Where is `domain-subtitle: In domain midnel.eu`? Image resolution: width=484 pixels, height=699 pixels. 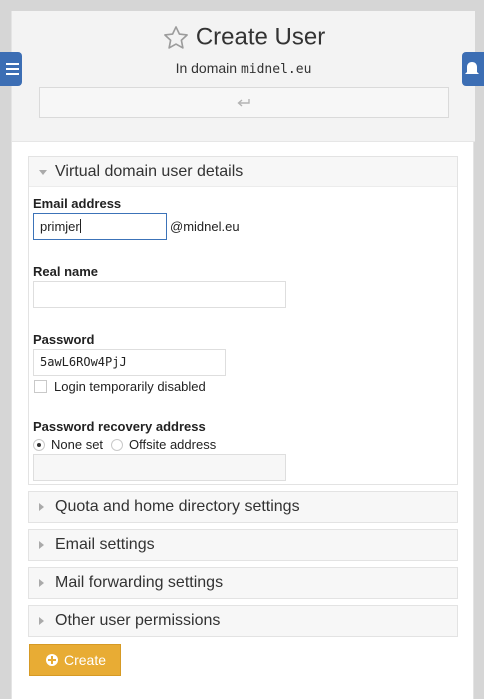
domain-subtitle: In domain midnel.eu is located at coordinates (243, 68).